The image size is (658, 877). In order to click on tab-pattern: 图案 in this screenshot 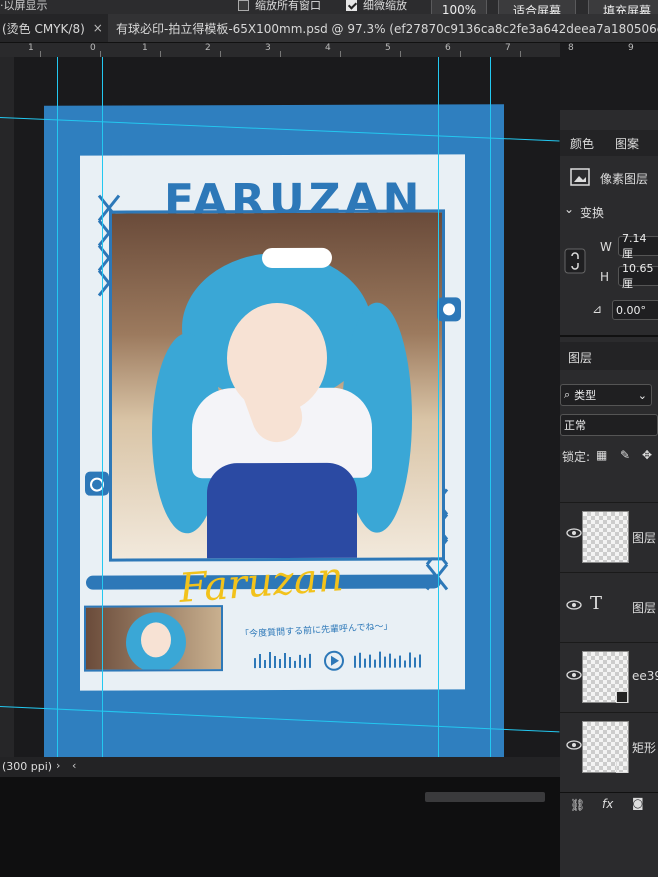, I will do `click(627, 143)`.